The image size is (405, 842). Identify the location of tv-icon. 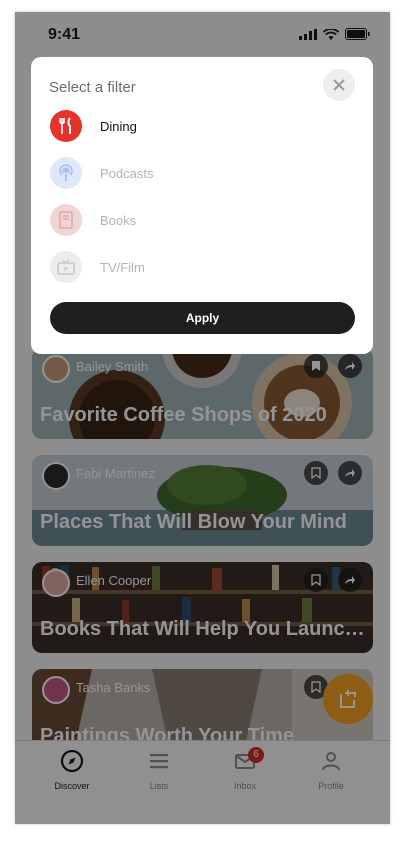
(66, 267).